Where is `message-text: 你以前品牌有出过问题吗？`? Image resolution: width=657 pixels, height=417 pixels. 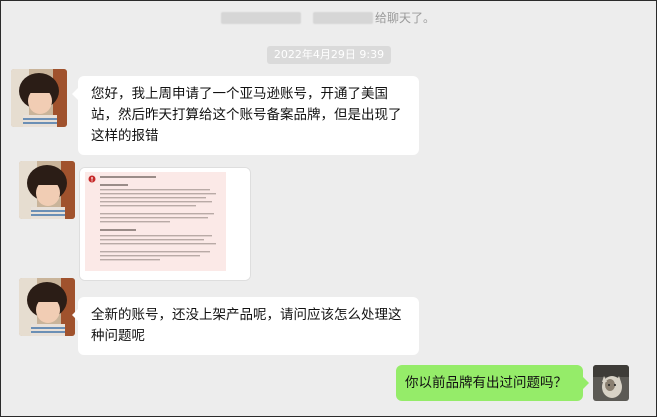 message-text: 你以前品牌有出过问题吗？ is located at coordinates (486, 383).